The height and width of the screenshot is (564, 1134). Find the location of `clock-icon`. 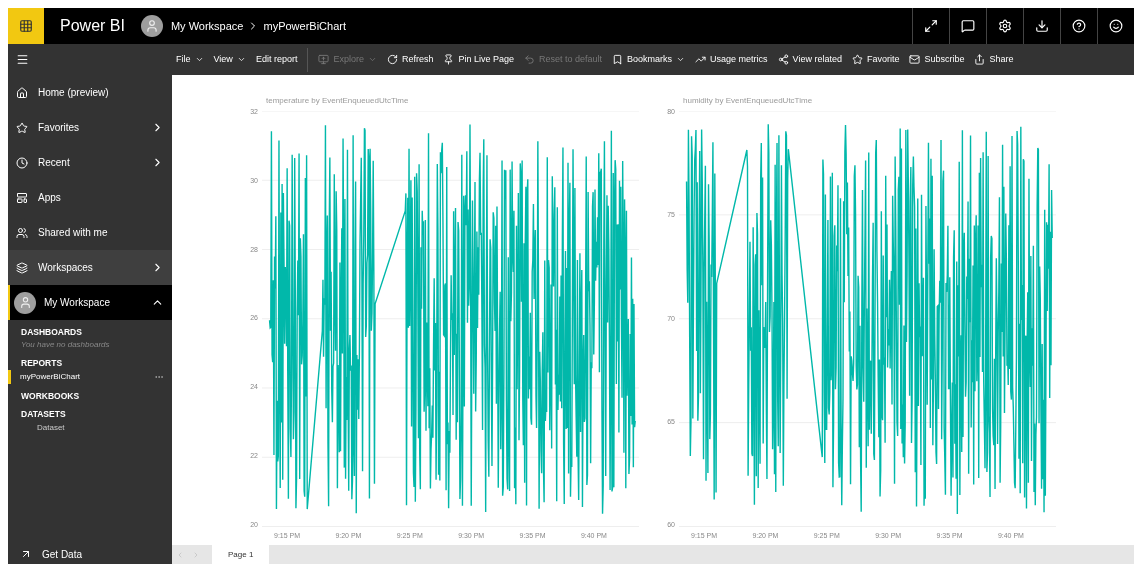

clock-icon is located at coordinates (22, 162).